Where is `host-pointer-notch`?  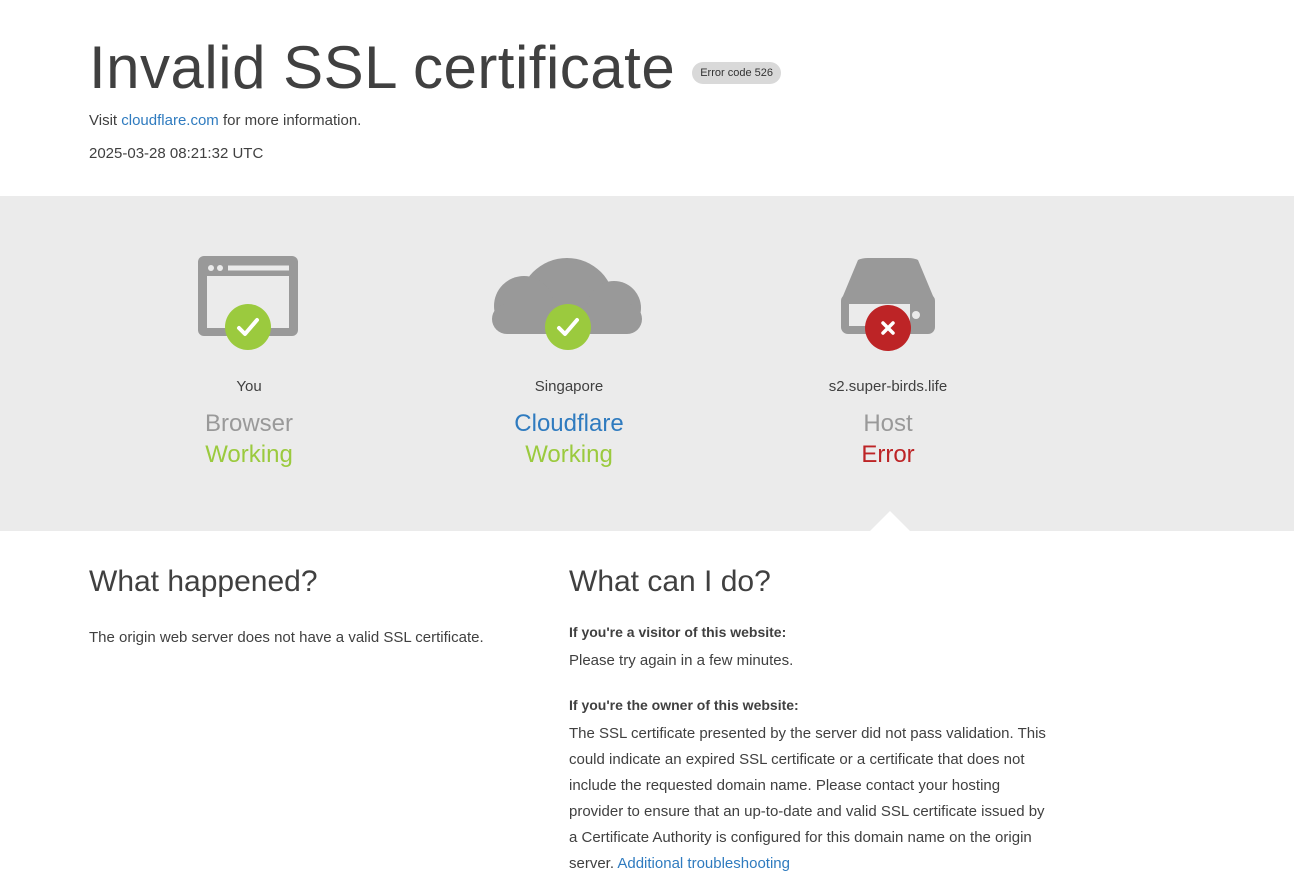 host-pointer-notch is located at coordinates (890, 521).